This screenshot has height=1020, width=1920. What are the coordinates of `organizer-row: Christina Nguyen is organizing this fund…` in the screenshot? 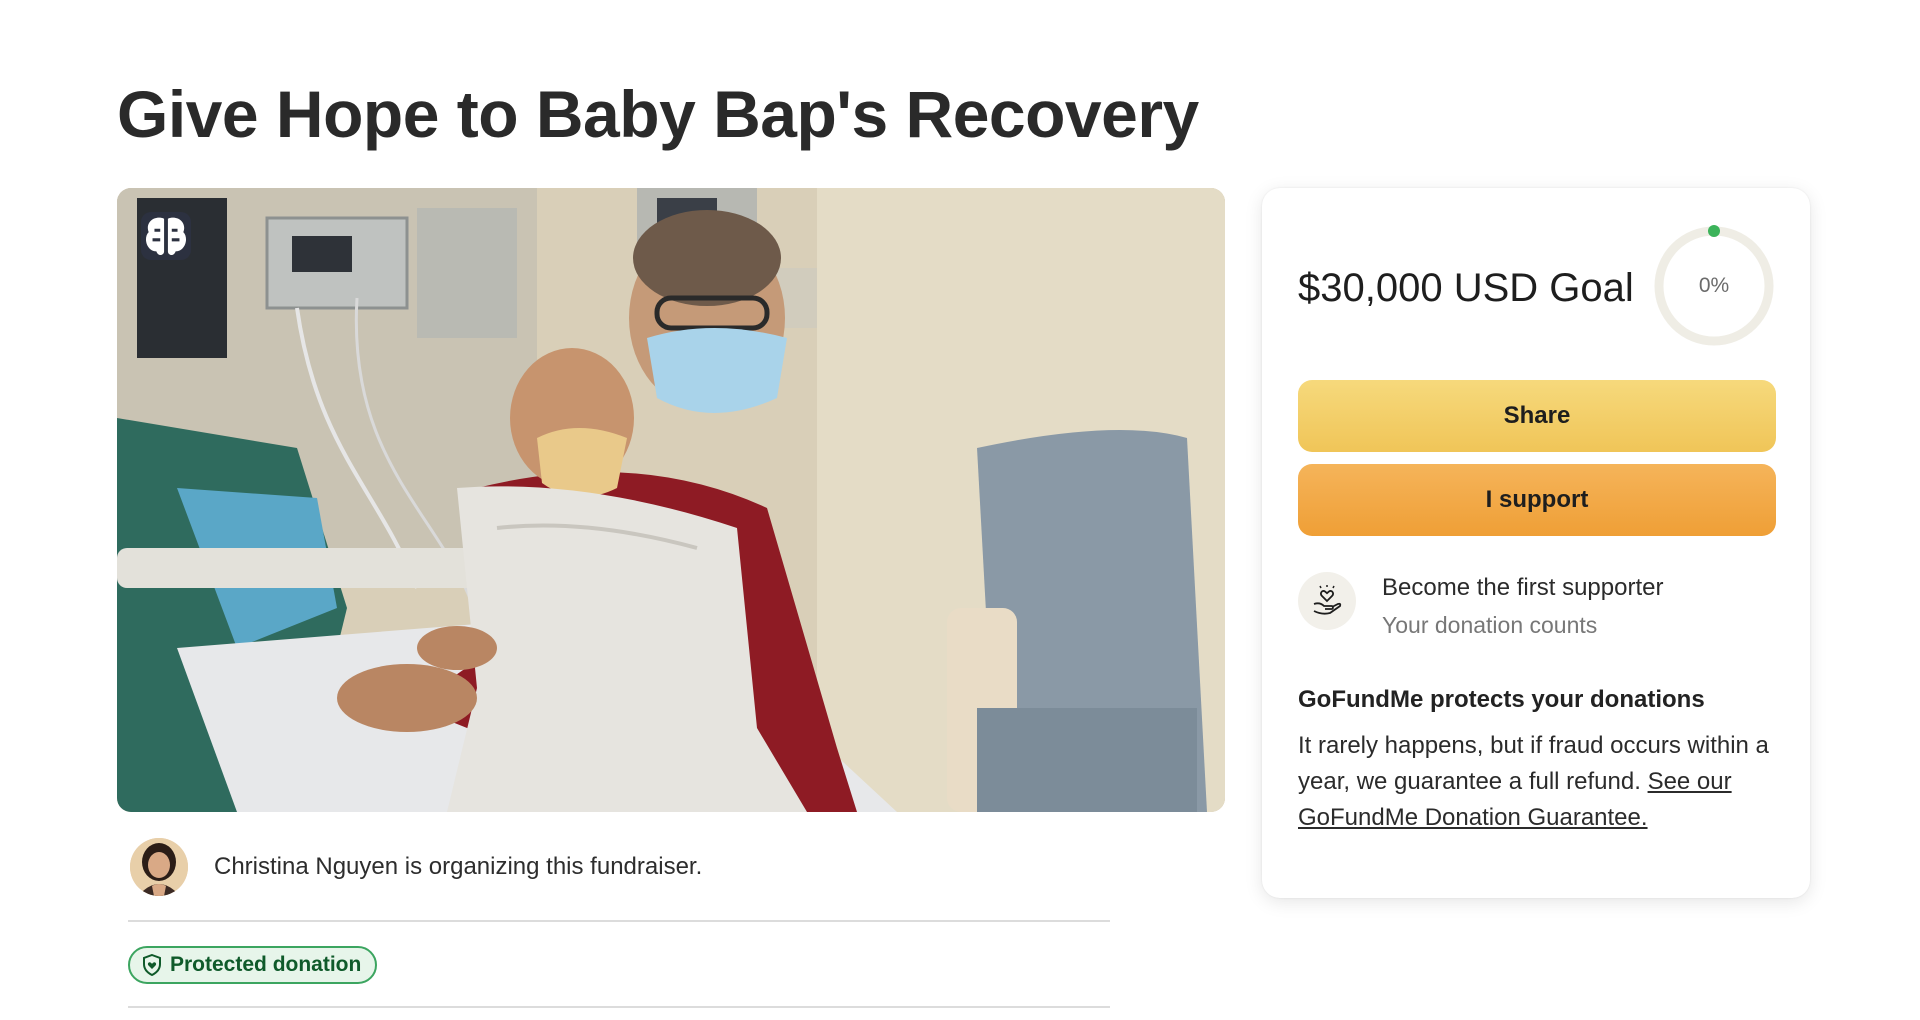 It's located at (416, 867).